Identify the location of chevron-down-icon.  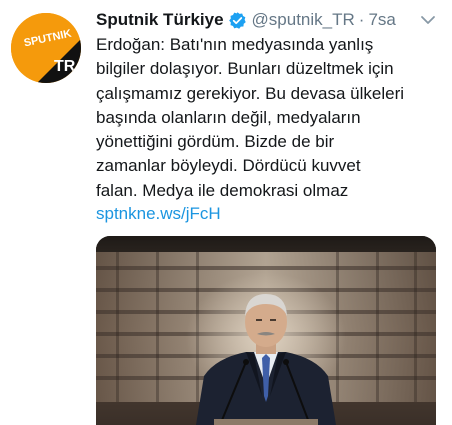
(428, 19).